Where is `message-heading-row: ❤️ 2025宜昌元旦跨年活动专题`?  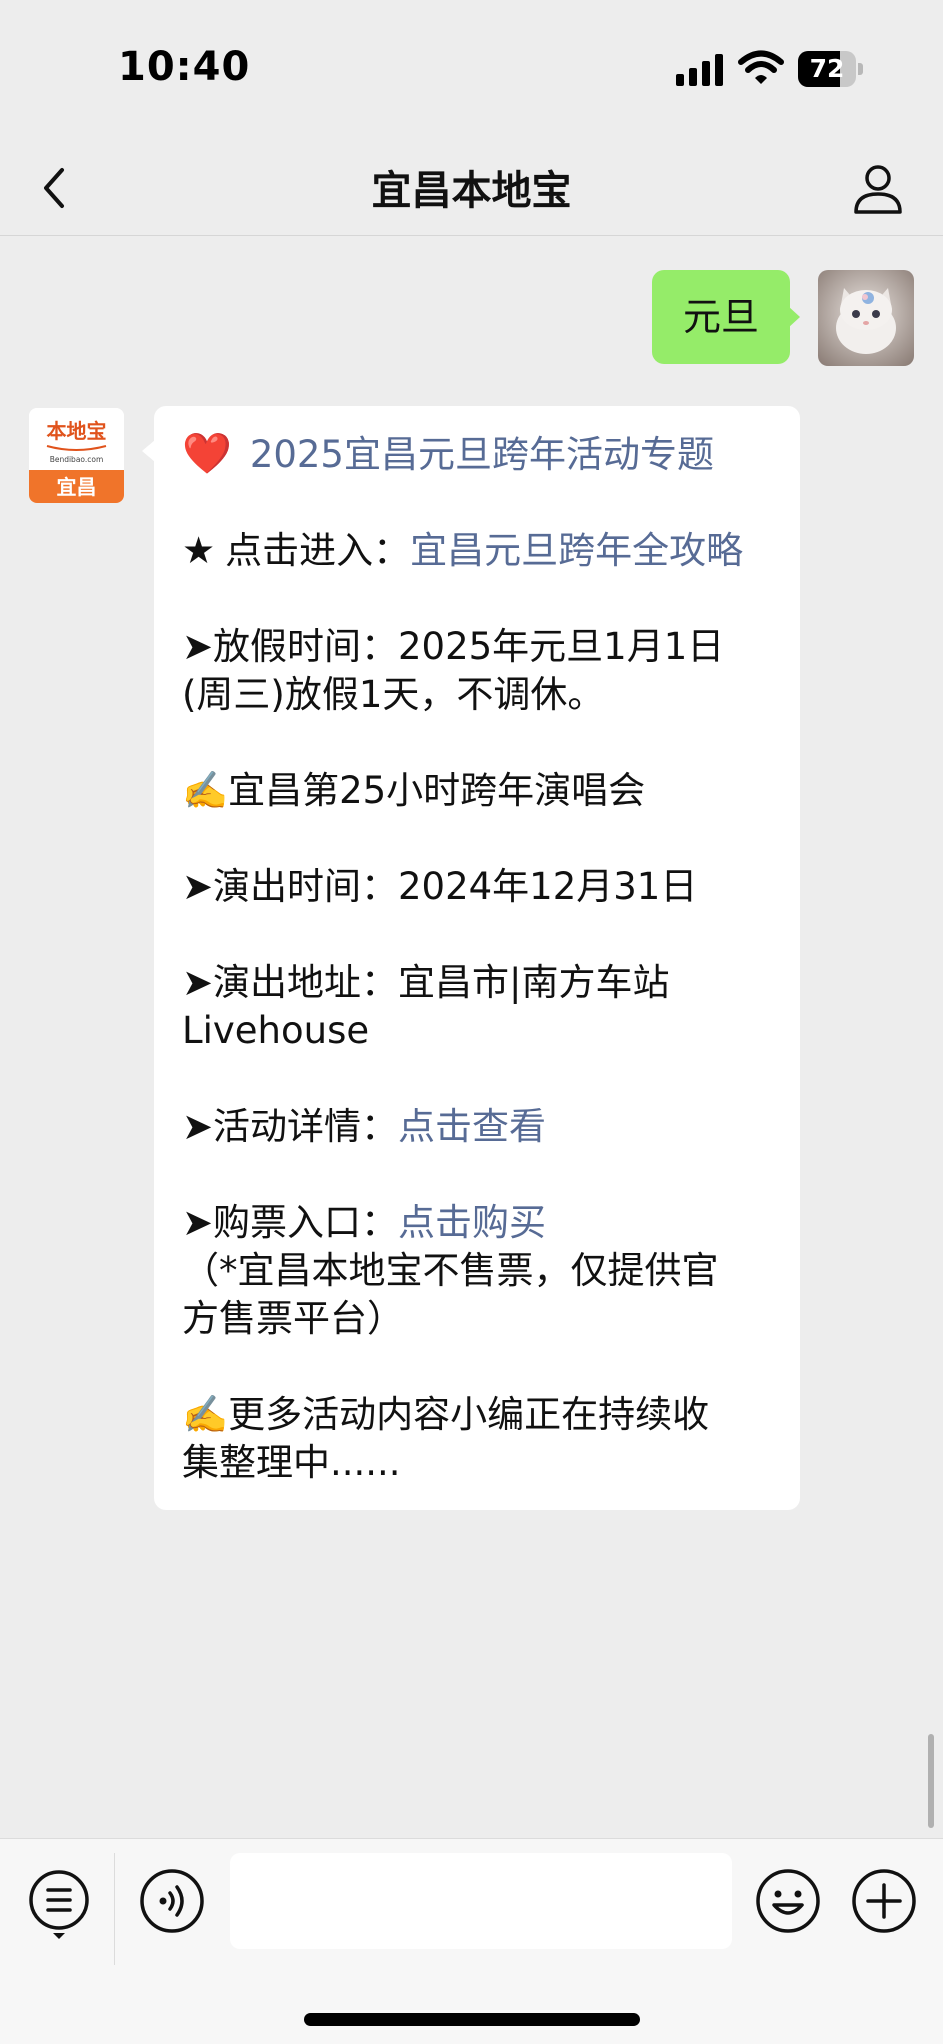
message-heading-row: ❤️ 2025宜昌元旦跨年活动专题 is located at coordinates (477, 454).